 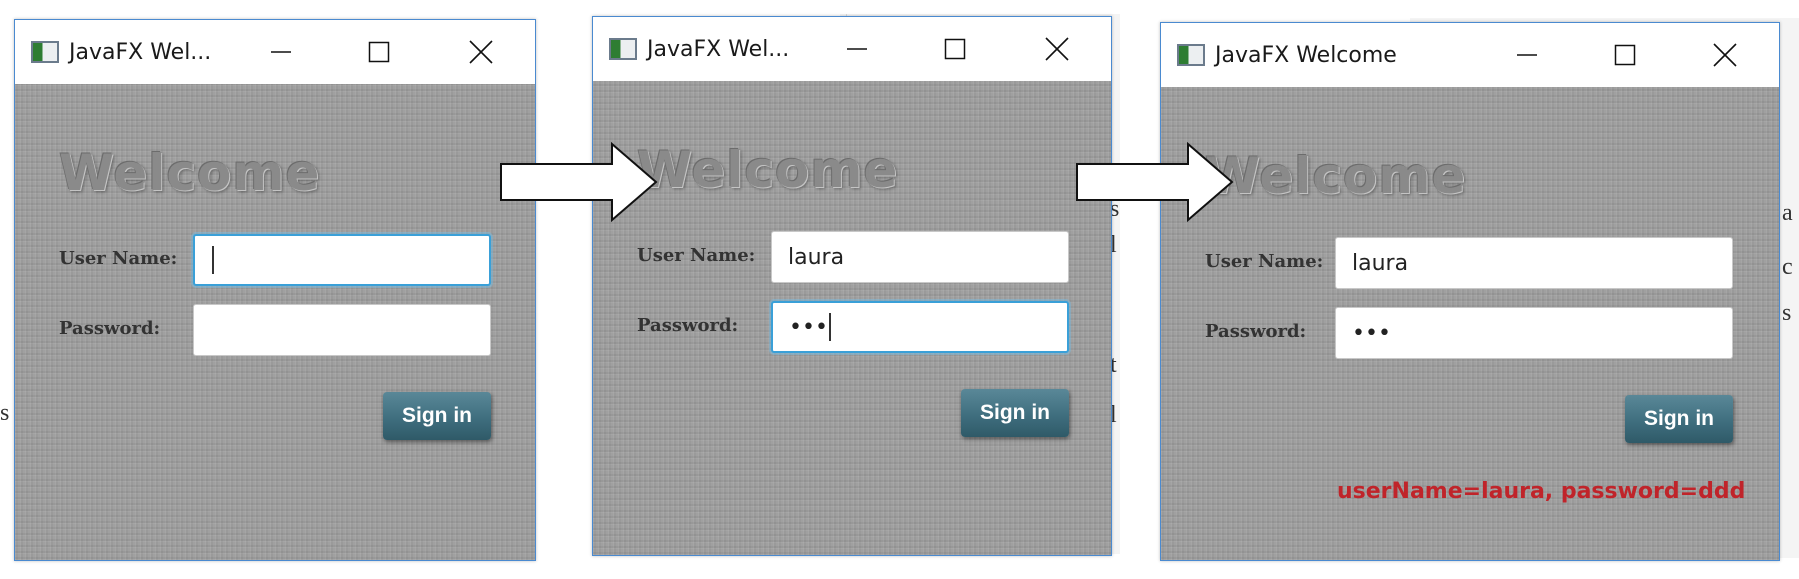 I want to click on password-input, so click(x=342, y=330).